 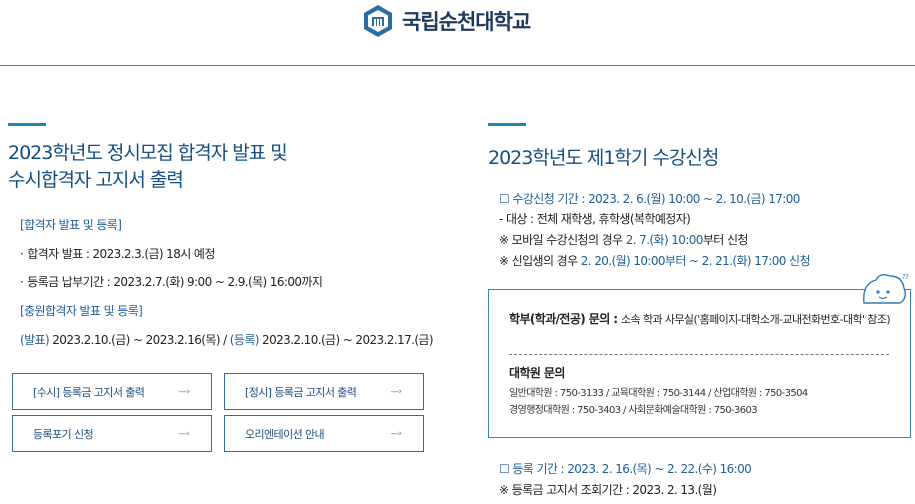 I want to click on mobile-note-prefix: ※ 모바일 수강신청의 경우, so click(x=562, y=240).